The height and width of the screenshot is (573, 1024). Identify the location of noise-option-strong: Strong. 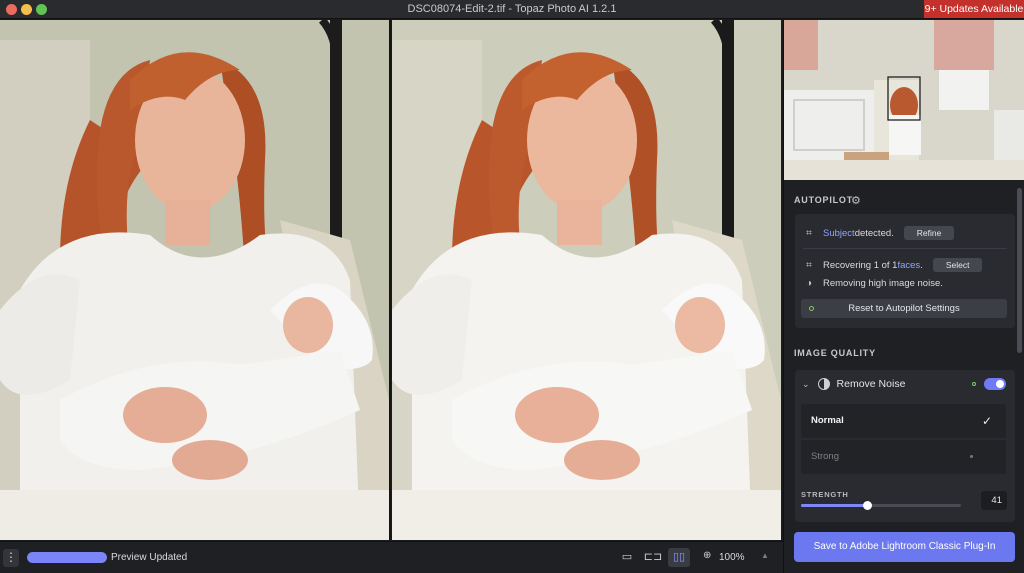
(903, 457).